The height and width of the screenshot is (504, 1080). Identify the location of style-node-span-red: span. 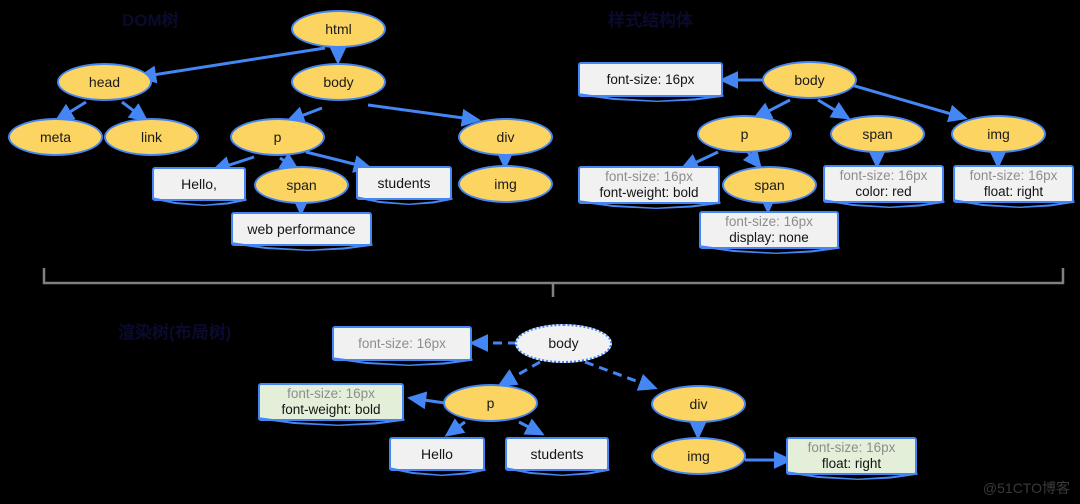
(877, 134).